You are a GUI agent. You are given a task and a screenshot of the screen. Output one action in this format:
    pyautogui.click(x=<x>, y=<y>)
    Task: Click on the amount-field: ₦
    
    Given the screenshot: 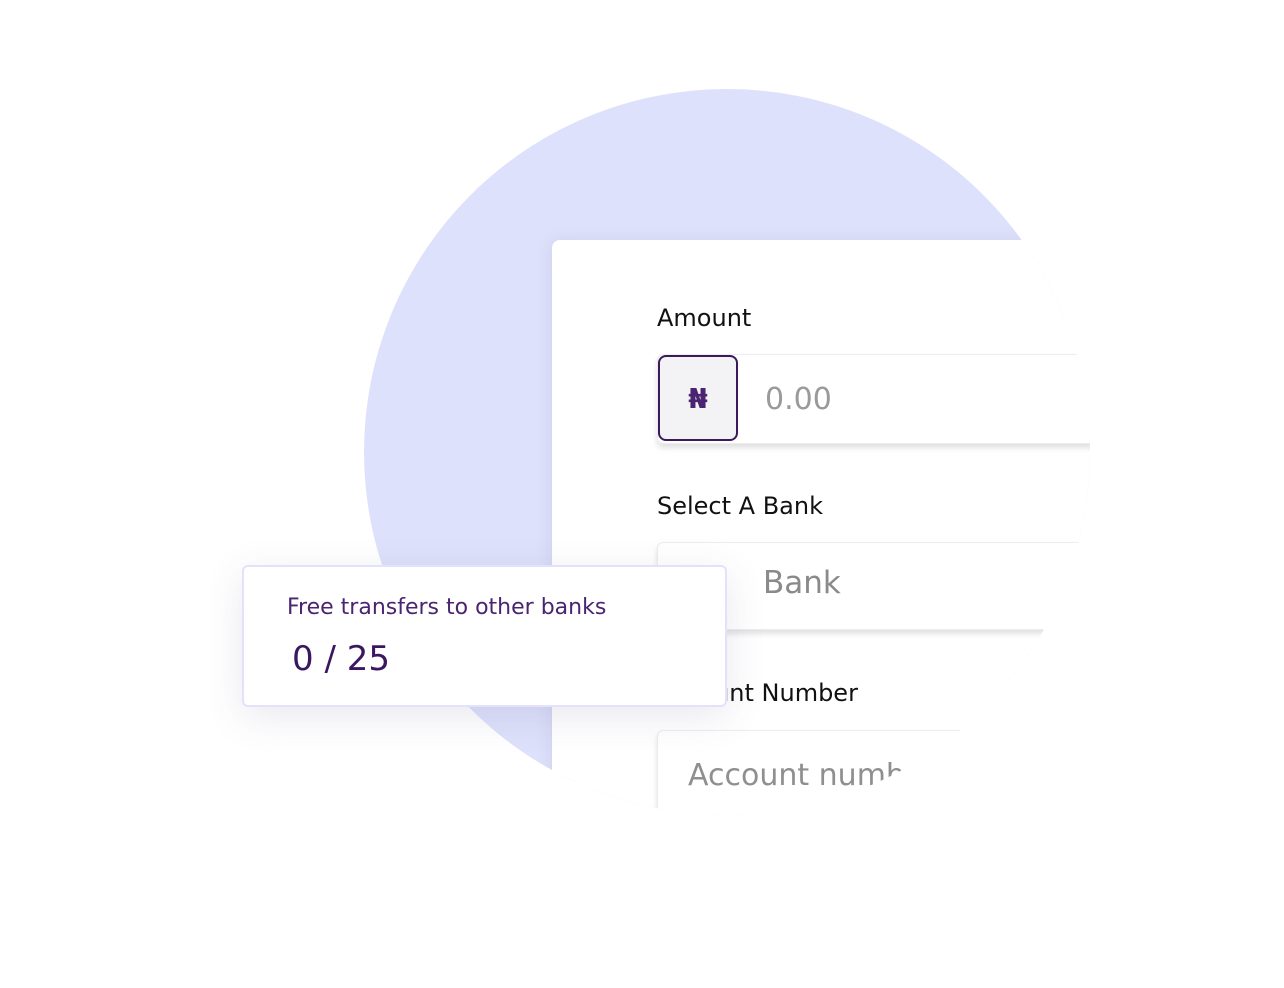 What is the action you would take?
    pyautogui.click(x=873, y=399)
    